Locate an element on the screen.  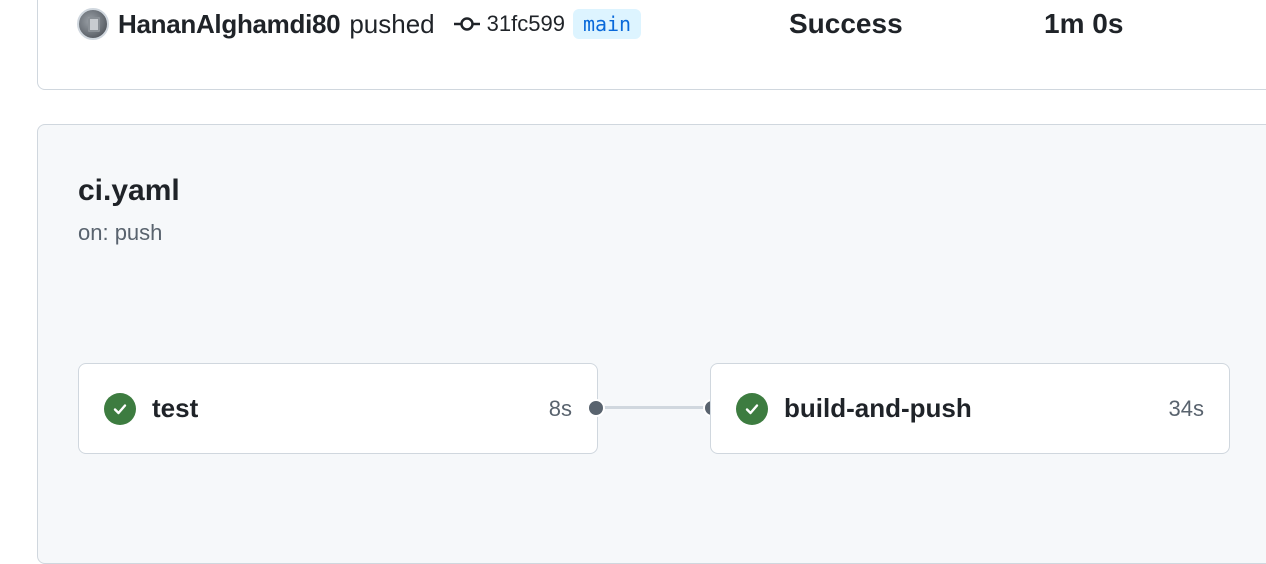
user-avatar is located at coordinates (93, 24).